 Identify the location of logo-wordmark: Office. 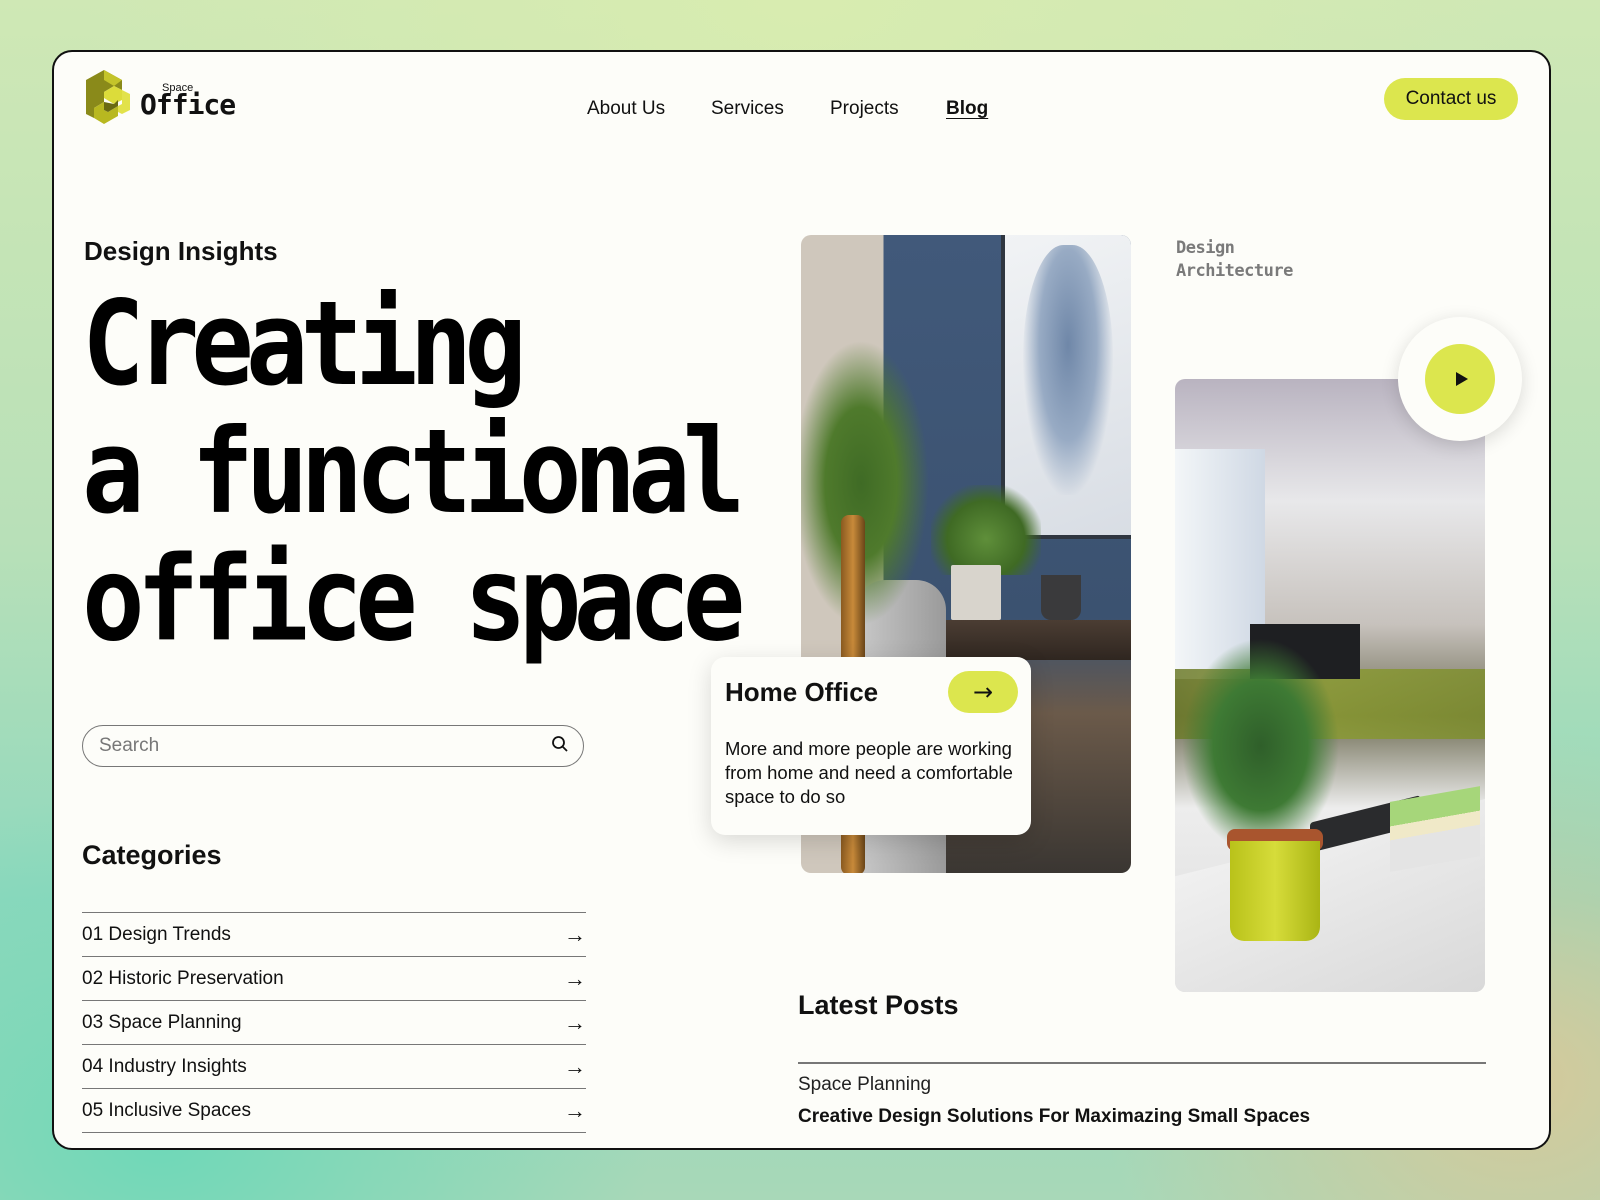
(188, 104).